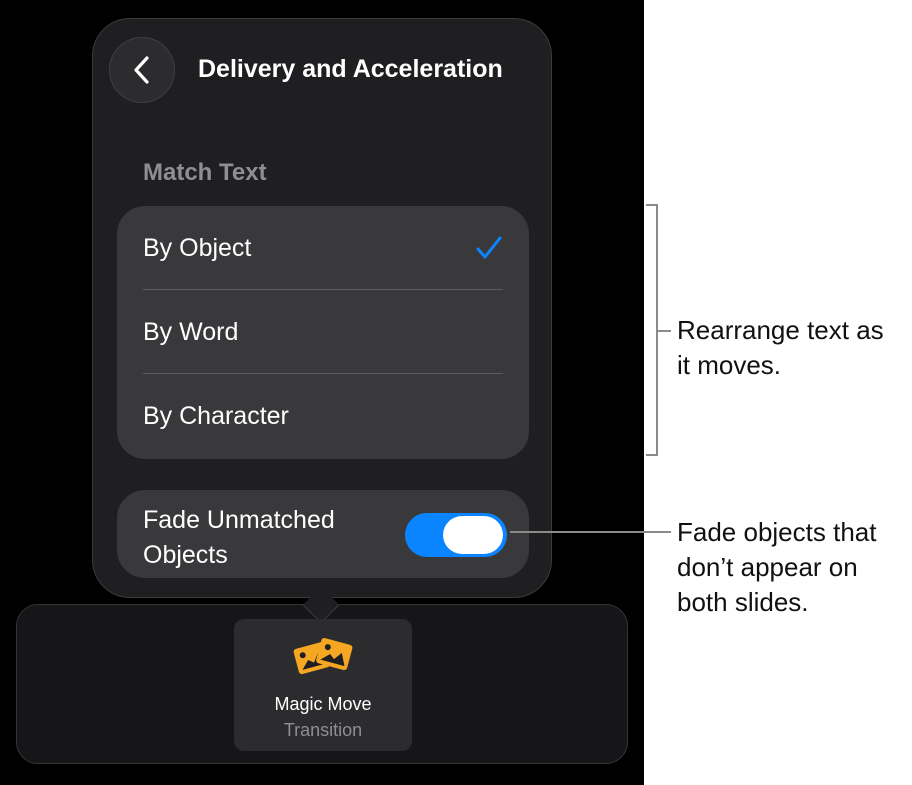 This screenshot has width=912, height=785. What do you see at coordinates (323, 704) in the screenshot?
I see `transition-name: Magic Move` at bounding box center [323, 704].